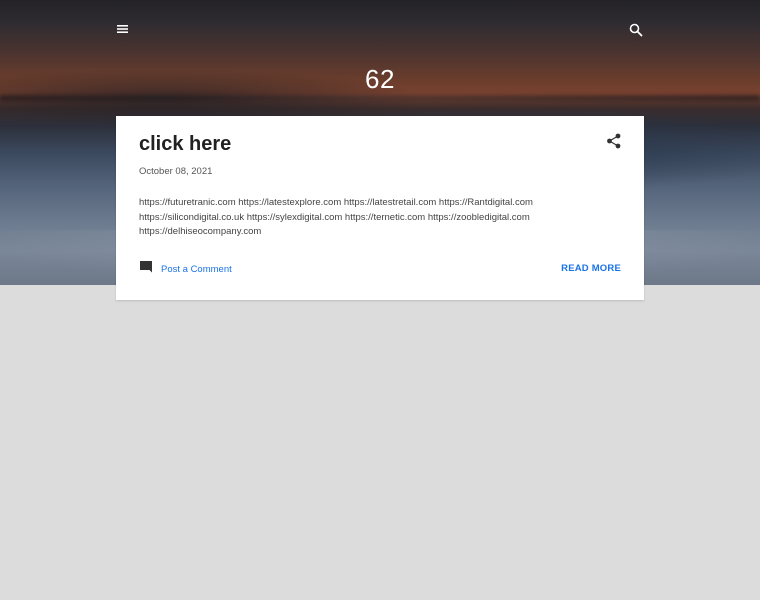  What do you see at coordinates (636, 30) in the screenshot?
I see `search-icon` at bounding box center [636, 30].